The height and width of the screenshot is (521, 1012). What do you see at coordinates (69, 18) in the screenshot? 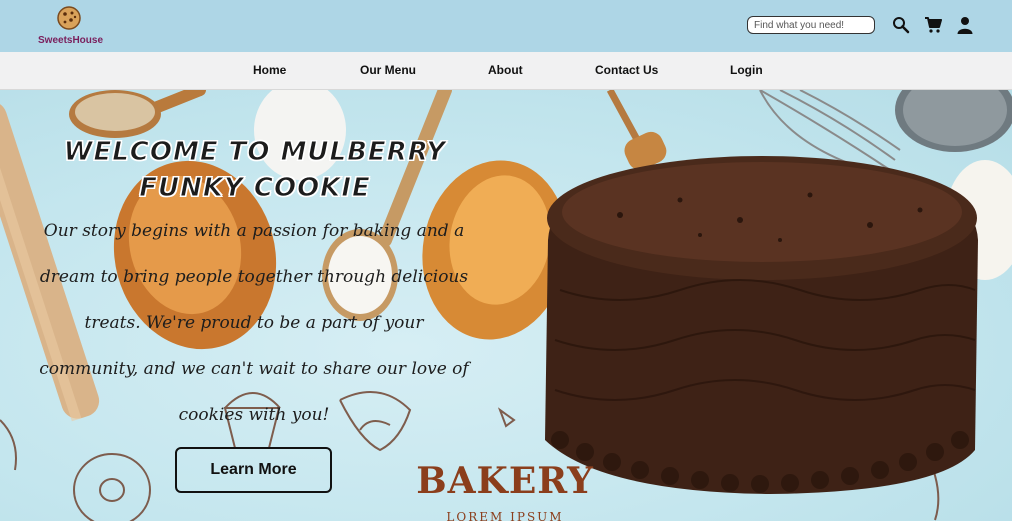
I see `cookie-icon` at bounding box center [69, 18].